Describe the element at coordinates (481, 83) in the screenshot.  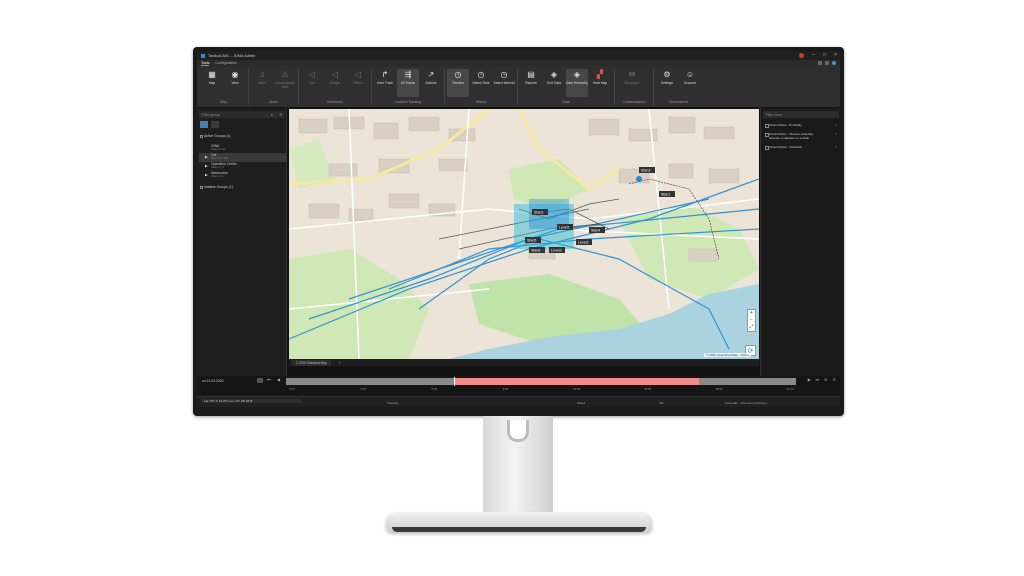
I see `select-time-button: ◷ Select Time` at that location.